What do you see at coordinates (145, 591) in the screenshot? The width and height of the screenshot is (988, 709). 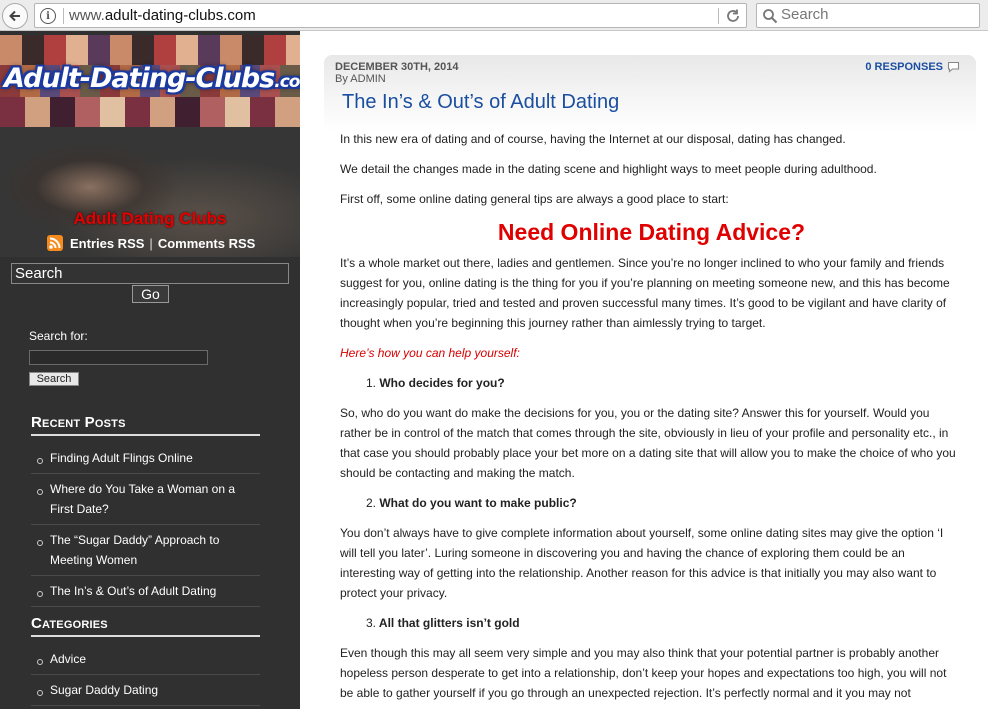 I see `recent-post-item: The In’s & Out’s of Adult Dating` at bounding box center [145, 591].